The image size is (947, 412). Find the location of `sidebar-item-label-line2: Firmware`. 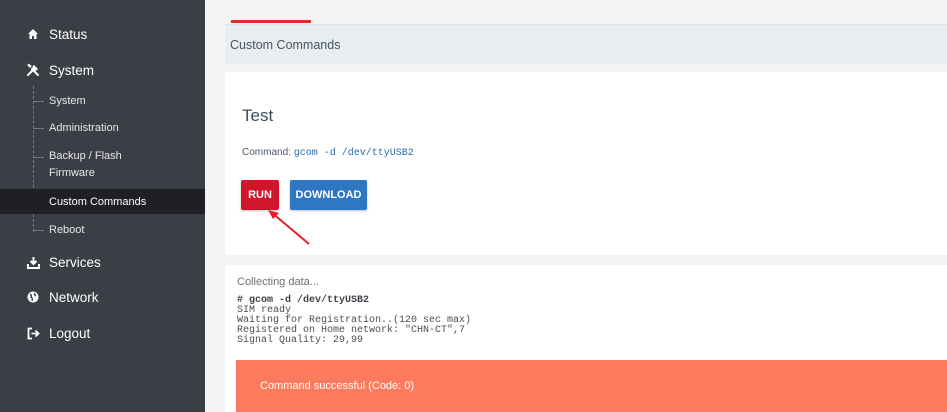

sidebar-item-label-line2: Firmware is located at coordinates (72, 173).